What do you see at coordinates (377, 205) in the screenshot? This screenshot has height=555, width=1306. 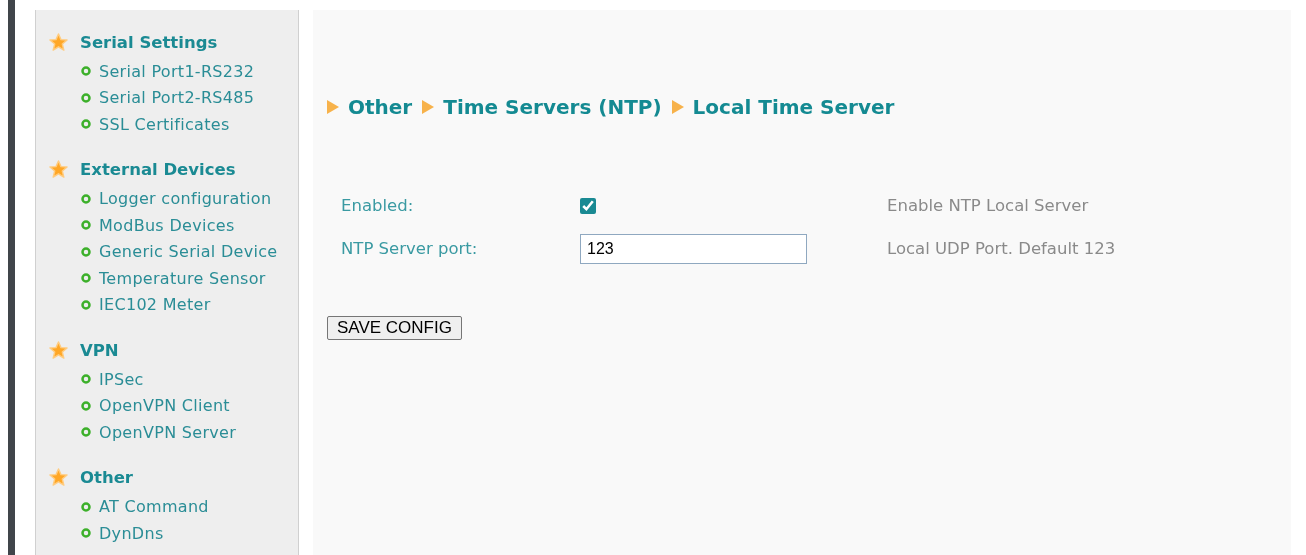 I see `field-label: Enabled:` at bounding box center [377, 205].